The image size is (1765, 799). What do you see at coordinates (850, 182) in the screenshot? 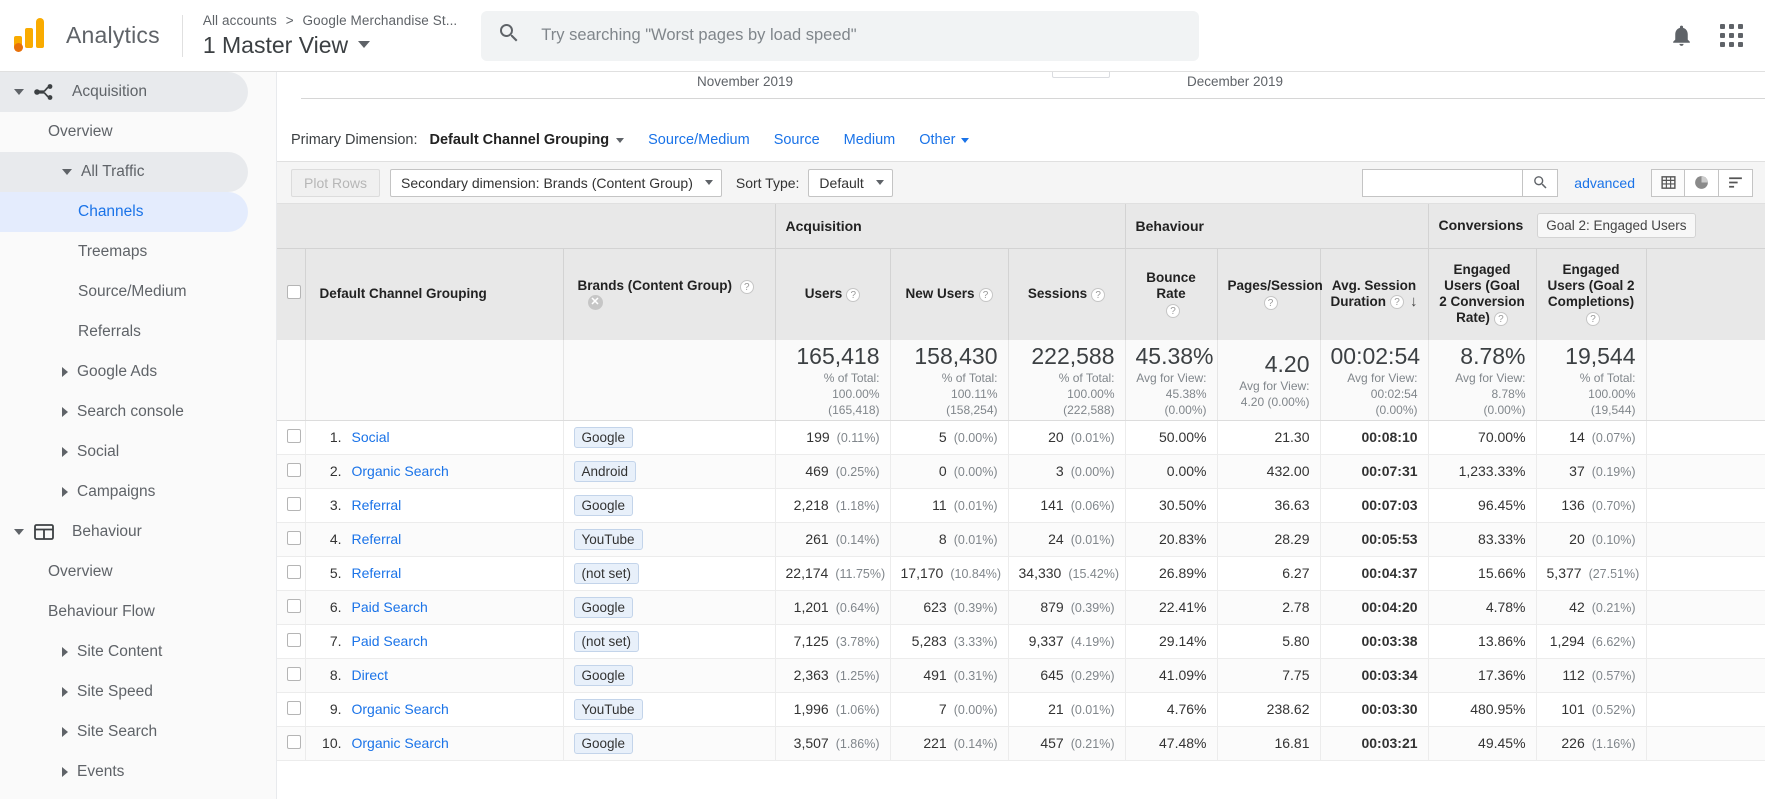
I see `sort-type-select: Default` at bounding box center [850, 182].